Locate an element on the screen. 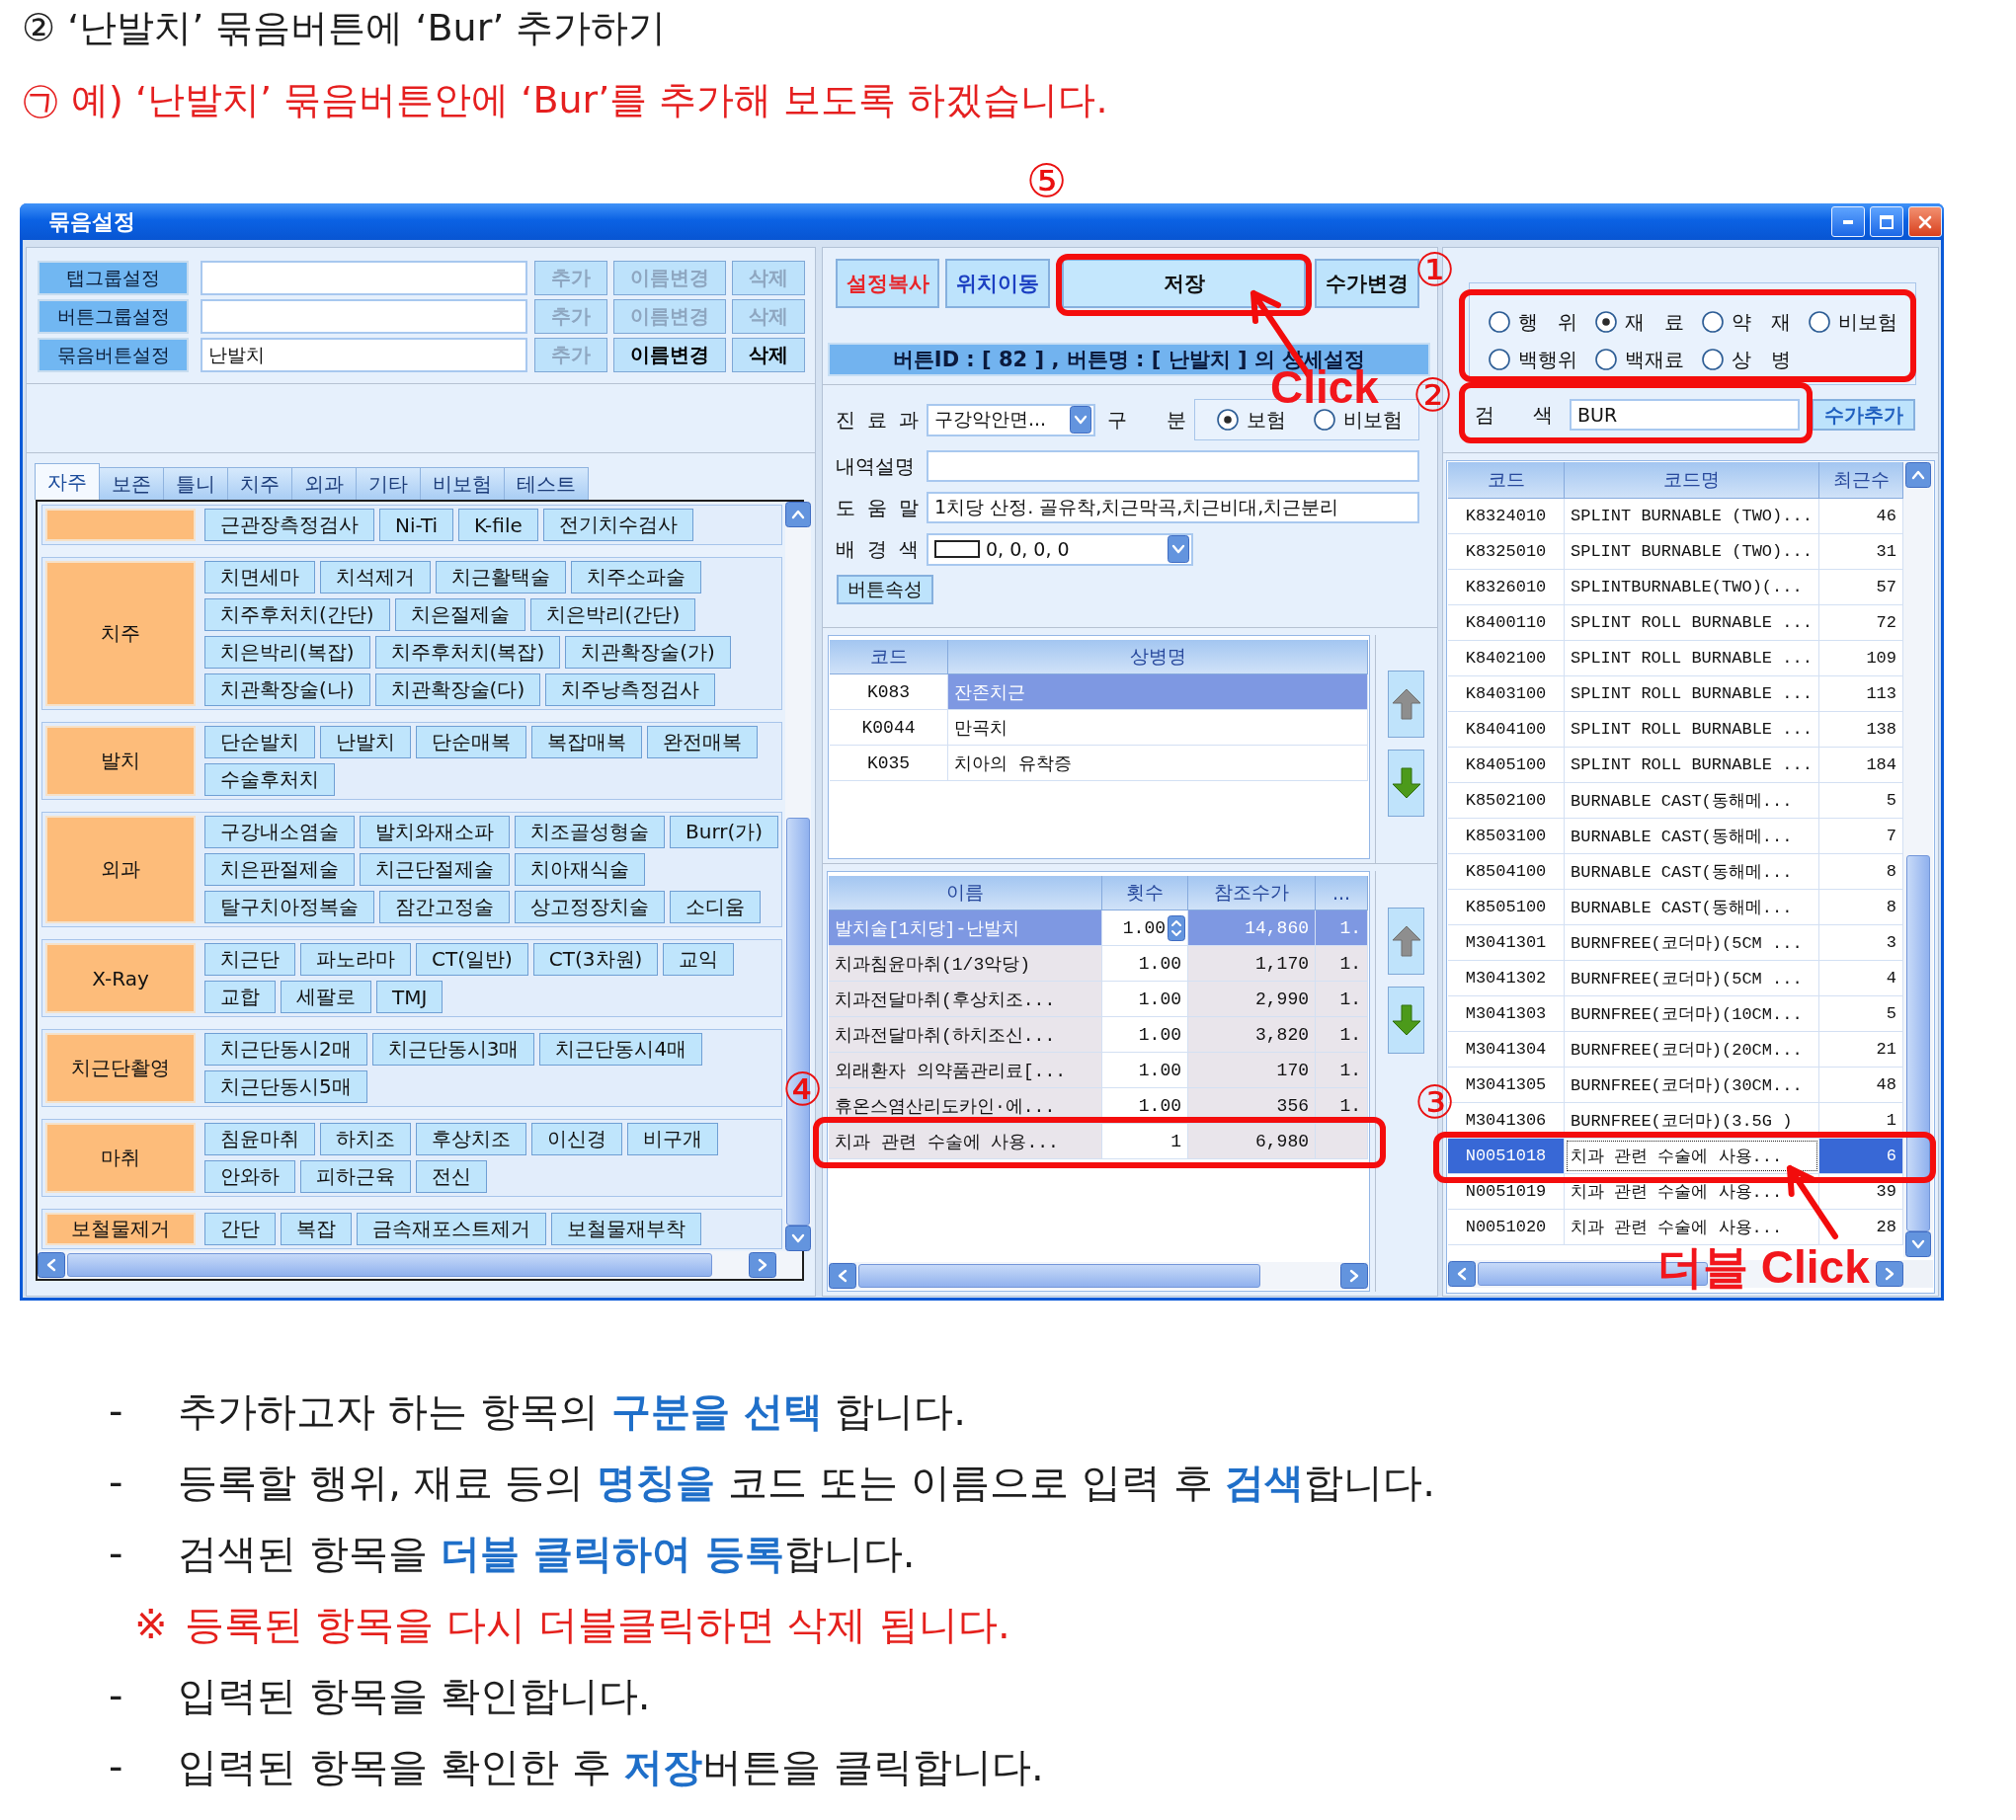  group-button: Burr(가) is located at coordinates (724, 832).